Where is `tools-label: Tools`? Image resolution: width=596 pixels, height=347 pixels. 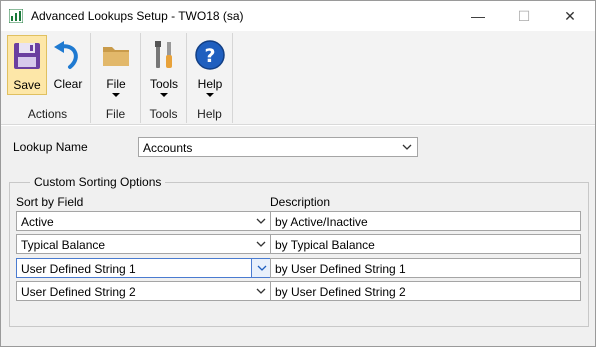
tools-label: Tools is located at coordinates (163, 84).